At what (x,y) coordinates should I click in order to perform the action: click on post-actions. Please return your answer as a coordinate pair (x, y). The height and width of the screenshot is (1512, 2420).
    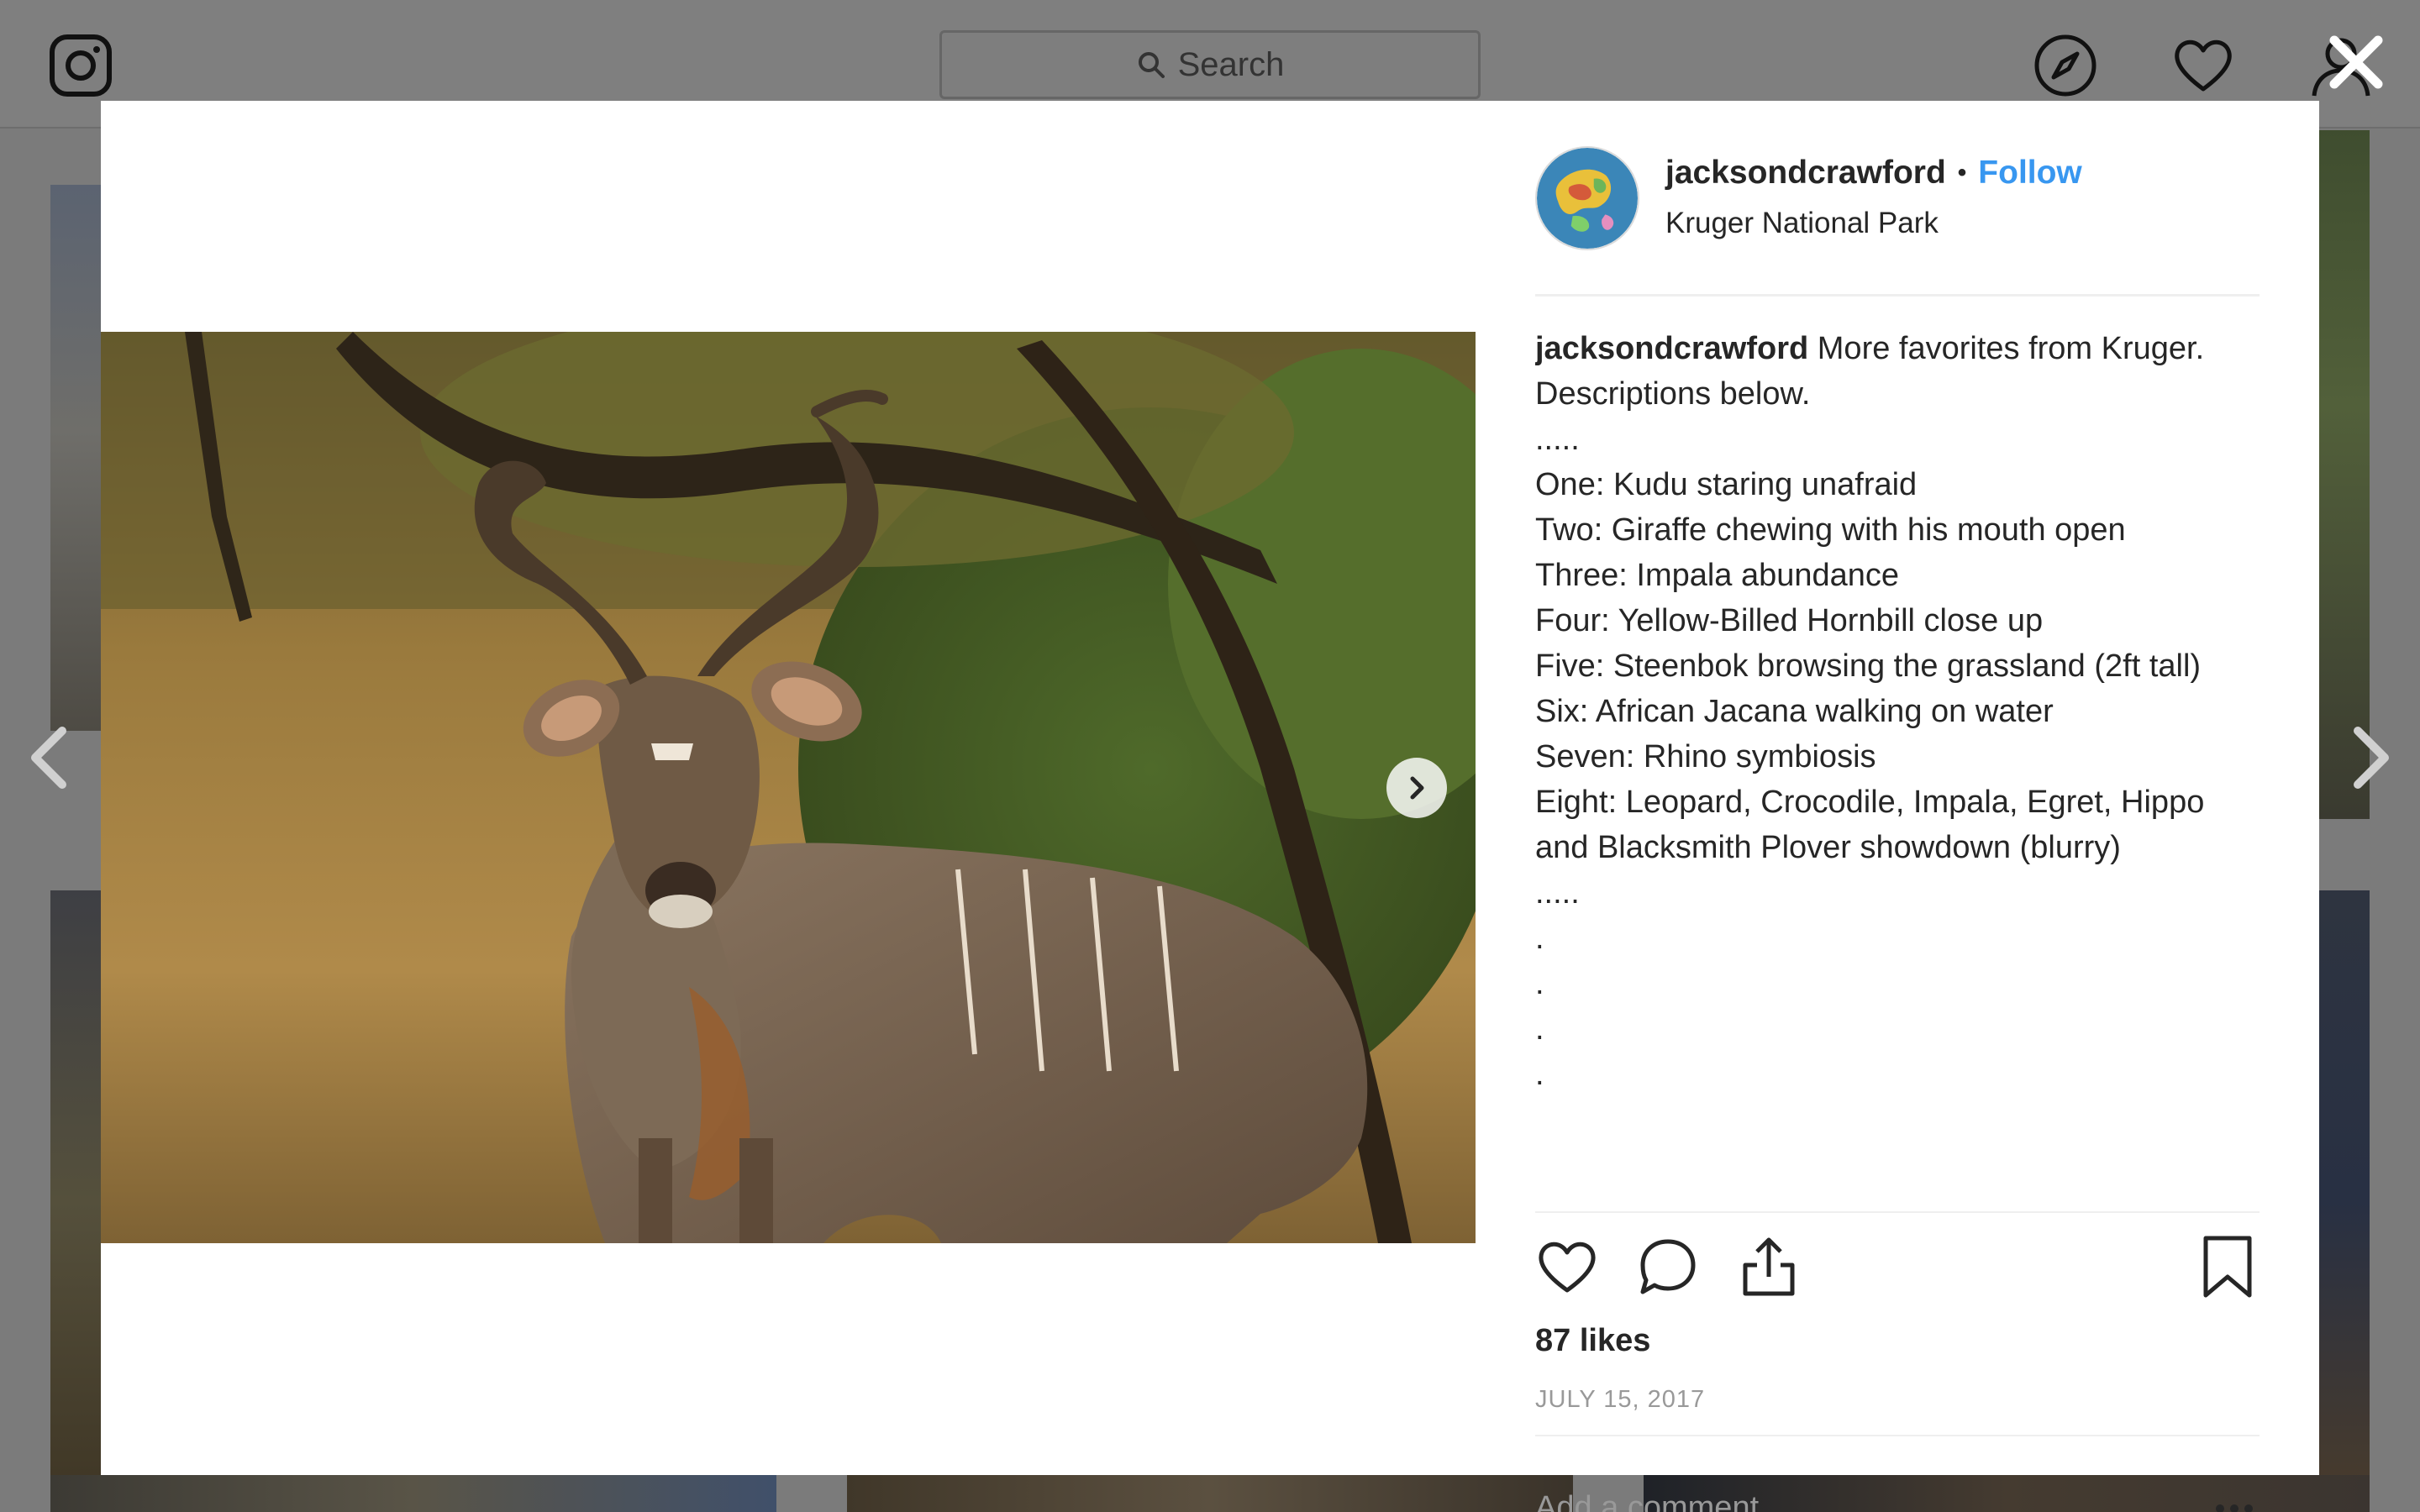
    Looking at the image, I should click on (1898, 1268).